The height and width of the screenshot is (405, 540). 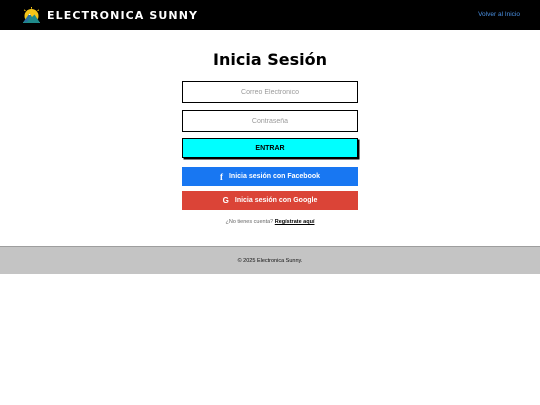 I want to click on footer: © 2025 Electronica Sunny., so click(x=270, y=260).